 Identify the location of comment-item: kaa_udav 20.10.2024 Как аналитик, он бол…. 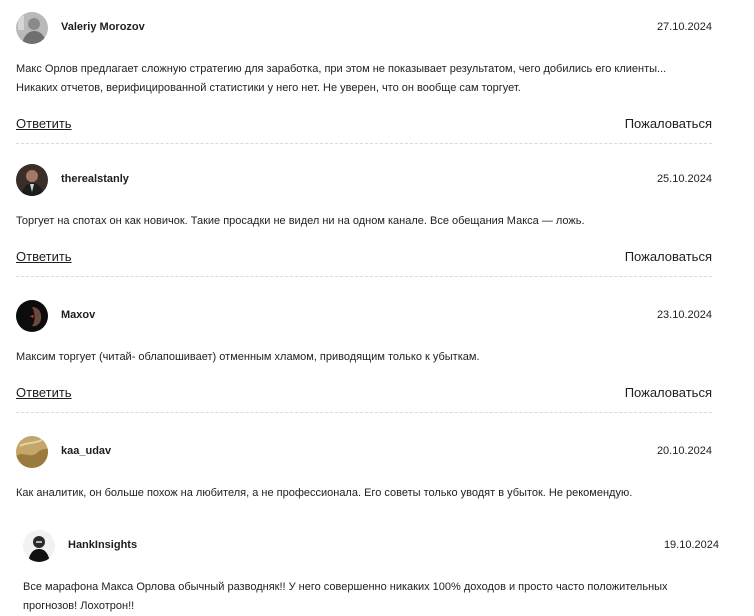
(364, 469).